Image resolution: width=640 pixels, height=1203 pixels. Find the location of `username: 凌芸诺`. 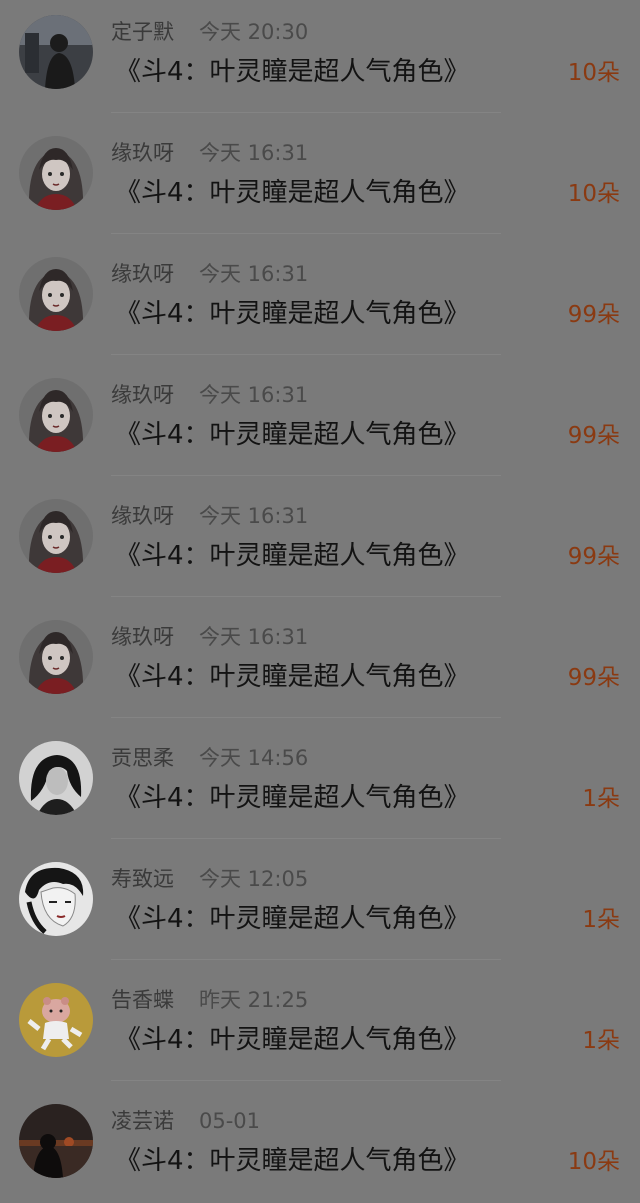

username: 凌芸诺 is located at coordinates (142, 1121).